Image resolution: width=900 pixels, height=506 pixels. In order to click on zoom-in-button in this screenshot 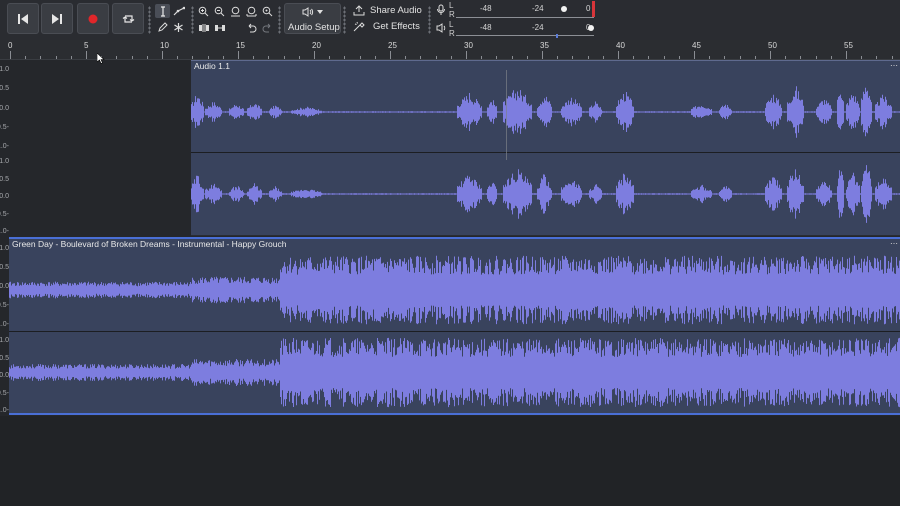, I will do `click(203, 11)`.